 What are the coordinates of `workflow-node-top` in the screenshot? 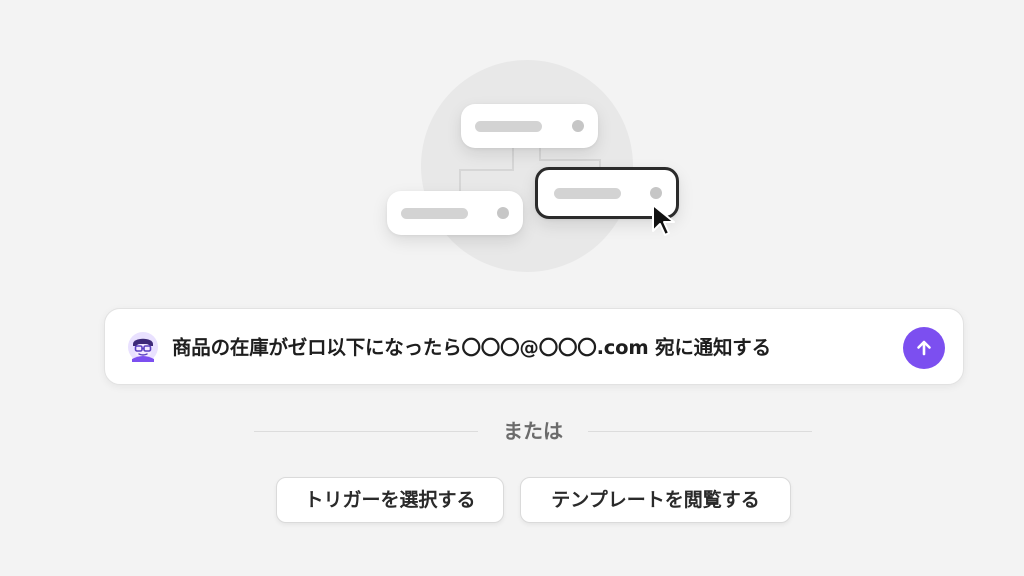 It's located at (529, 126).